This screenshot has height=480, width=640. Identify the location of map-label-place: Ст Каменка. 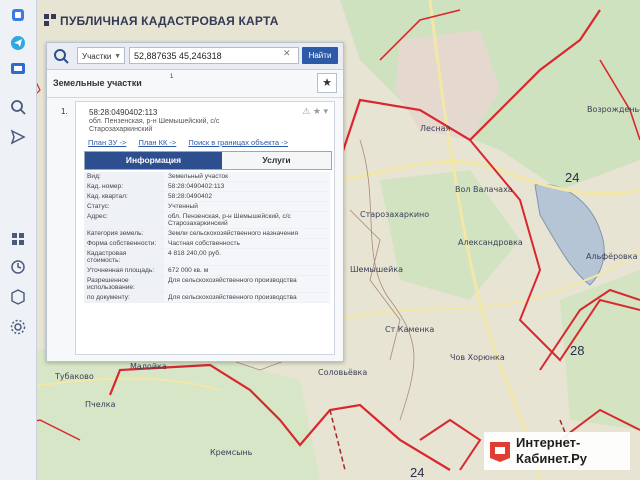
(410, 329).